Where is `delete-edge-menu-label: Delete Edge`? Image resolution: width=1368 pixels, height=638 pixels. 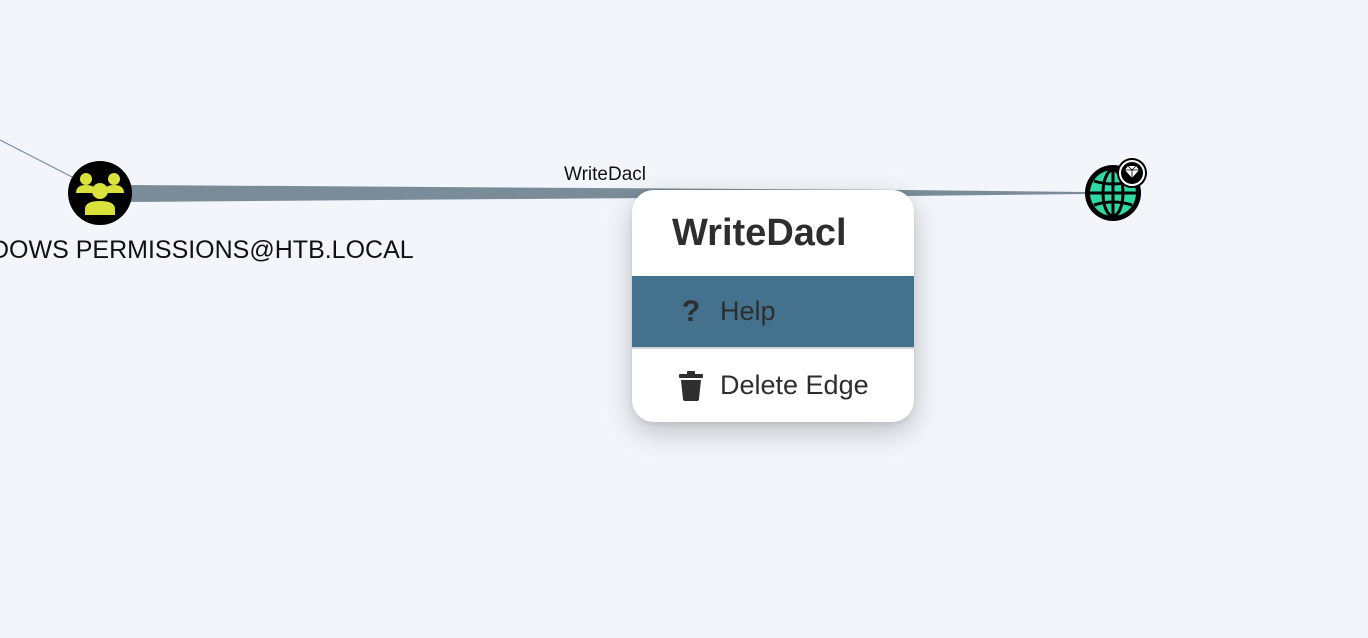 delete-edge-menu-label: Delete Edge is located at coordinates (794, 385).